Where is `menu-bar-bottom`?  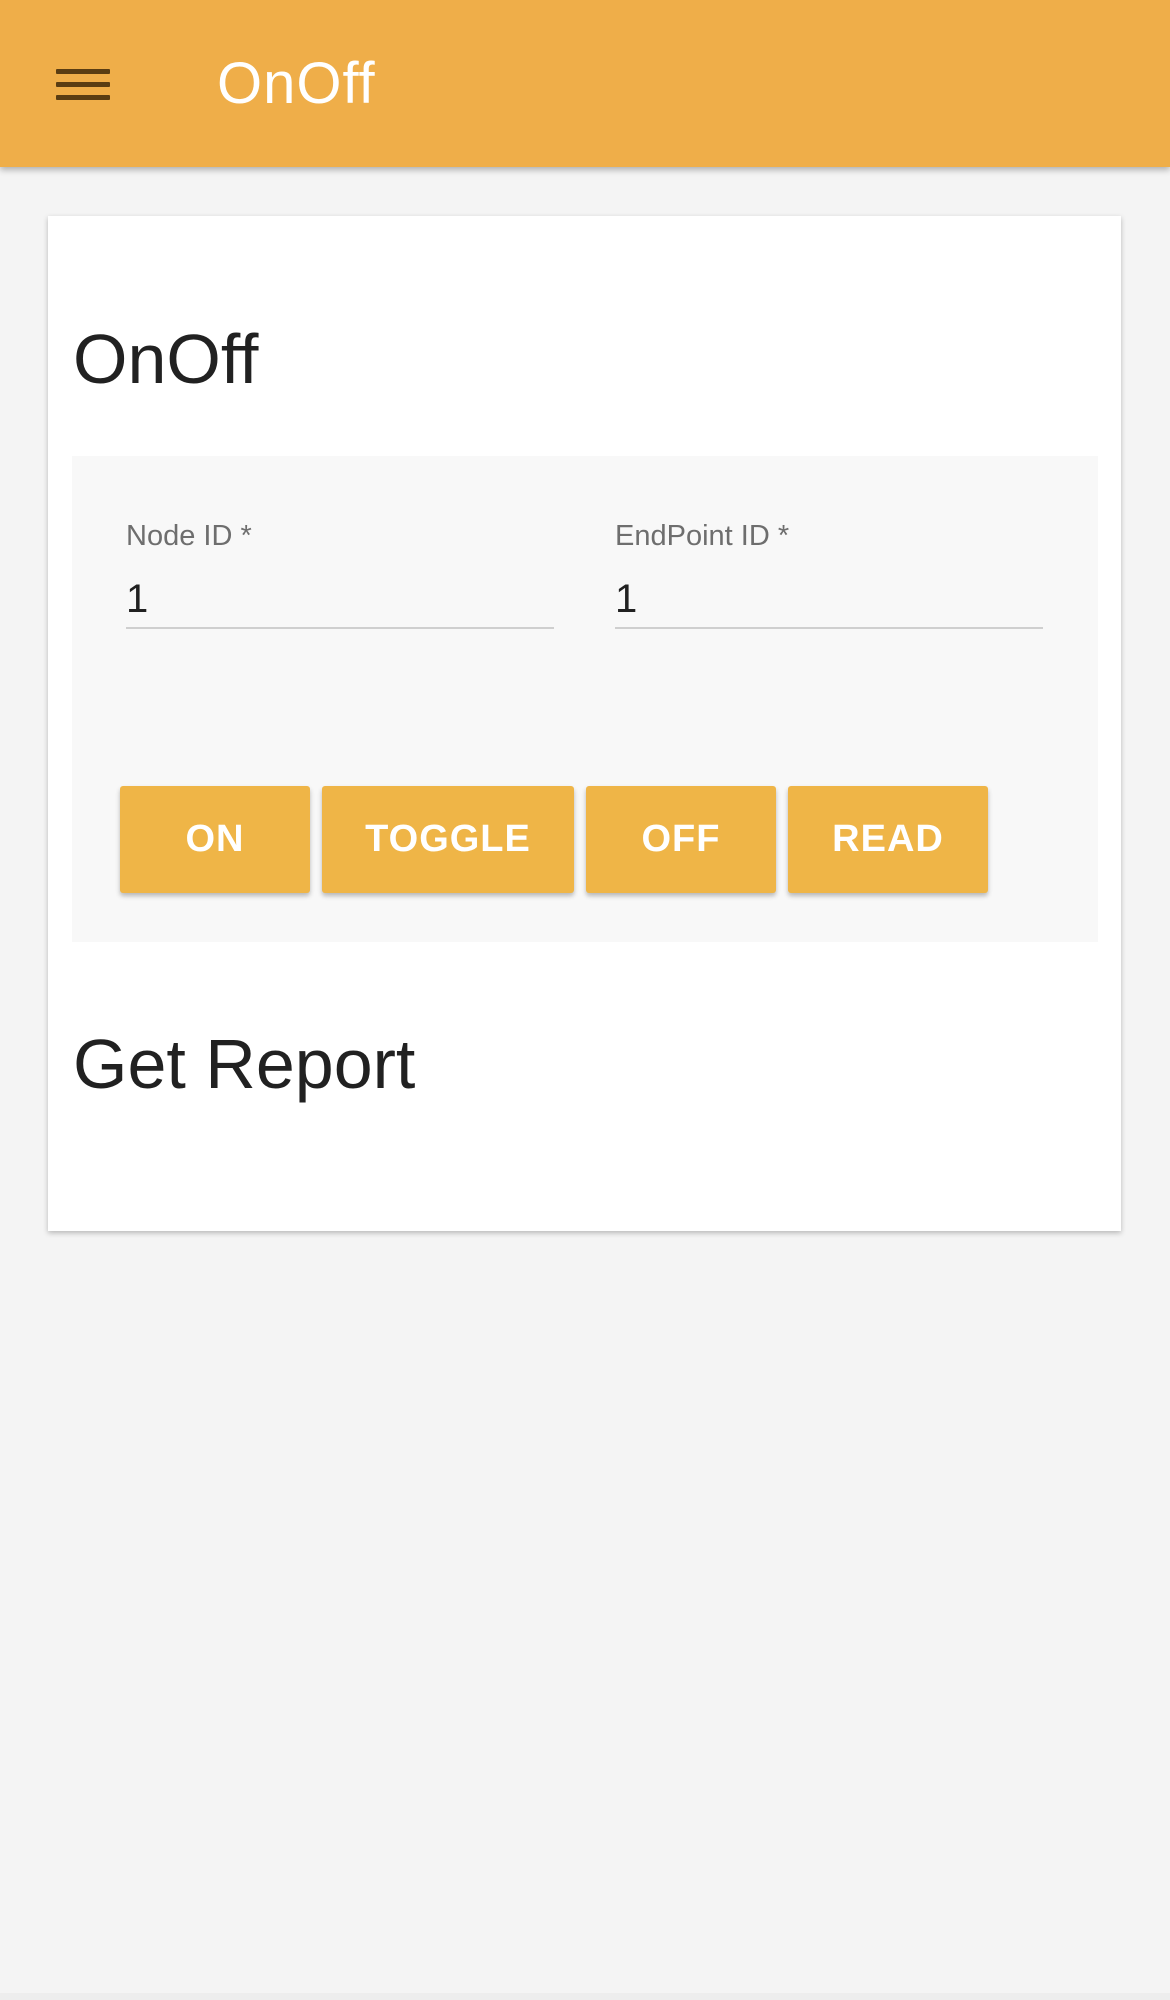 menu-bar-bottom is located at coordinates (83, 97).